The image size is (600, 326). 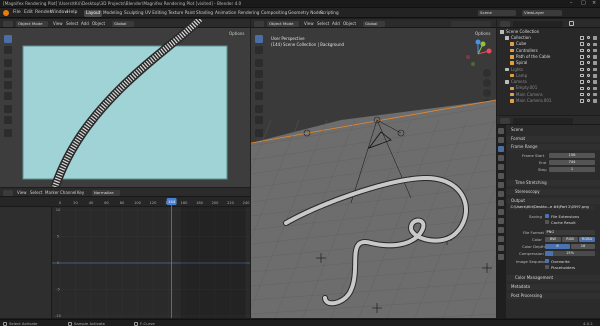 What do you see at coordinates (583, 246) in the screenshot?
I see `color-depth-16-button: 16` at bounding box center [583, 246].